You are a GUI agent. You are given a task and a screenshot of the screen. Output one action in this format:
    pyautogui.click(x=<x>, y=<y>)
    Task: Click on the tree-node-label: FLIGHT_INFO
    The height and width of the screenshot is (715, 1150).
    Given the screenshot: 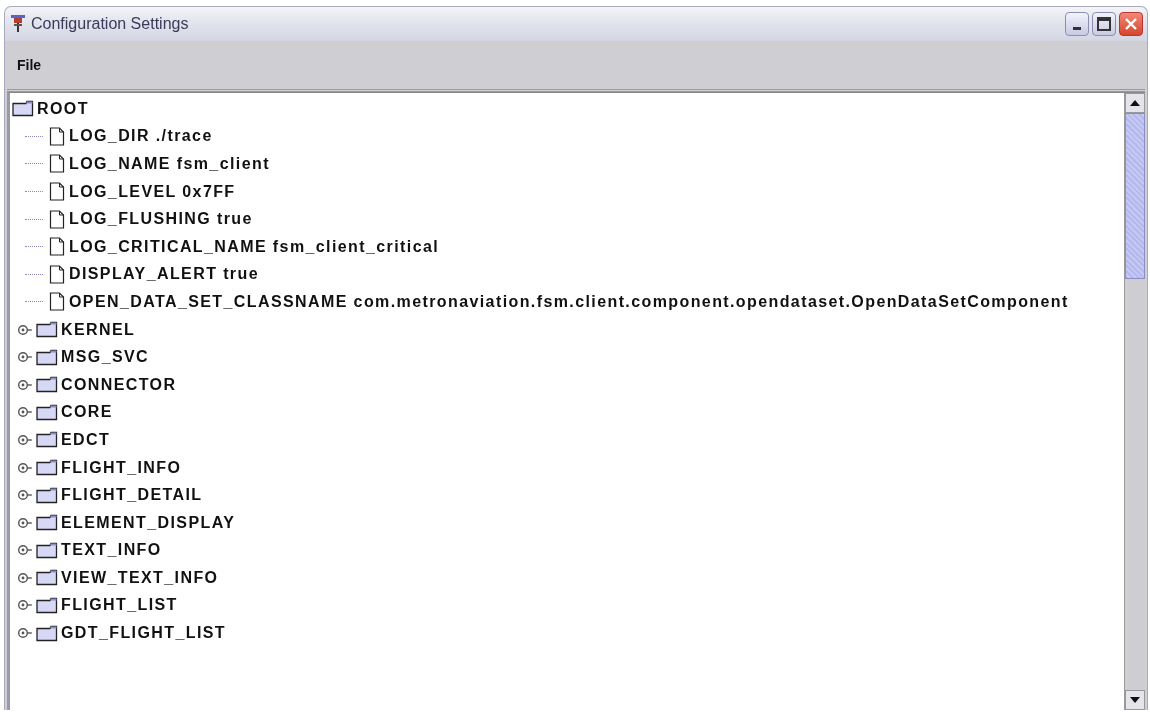 What is the action you would take?
    pyautogui.click(x=121, y=467)
    